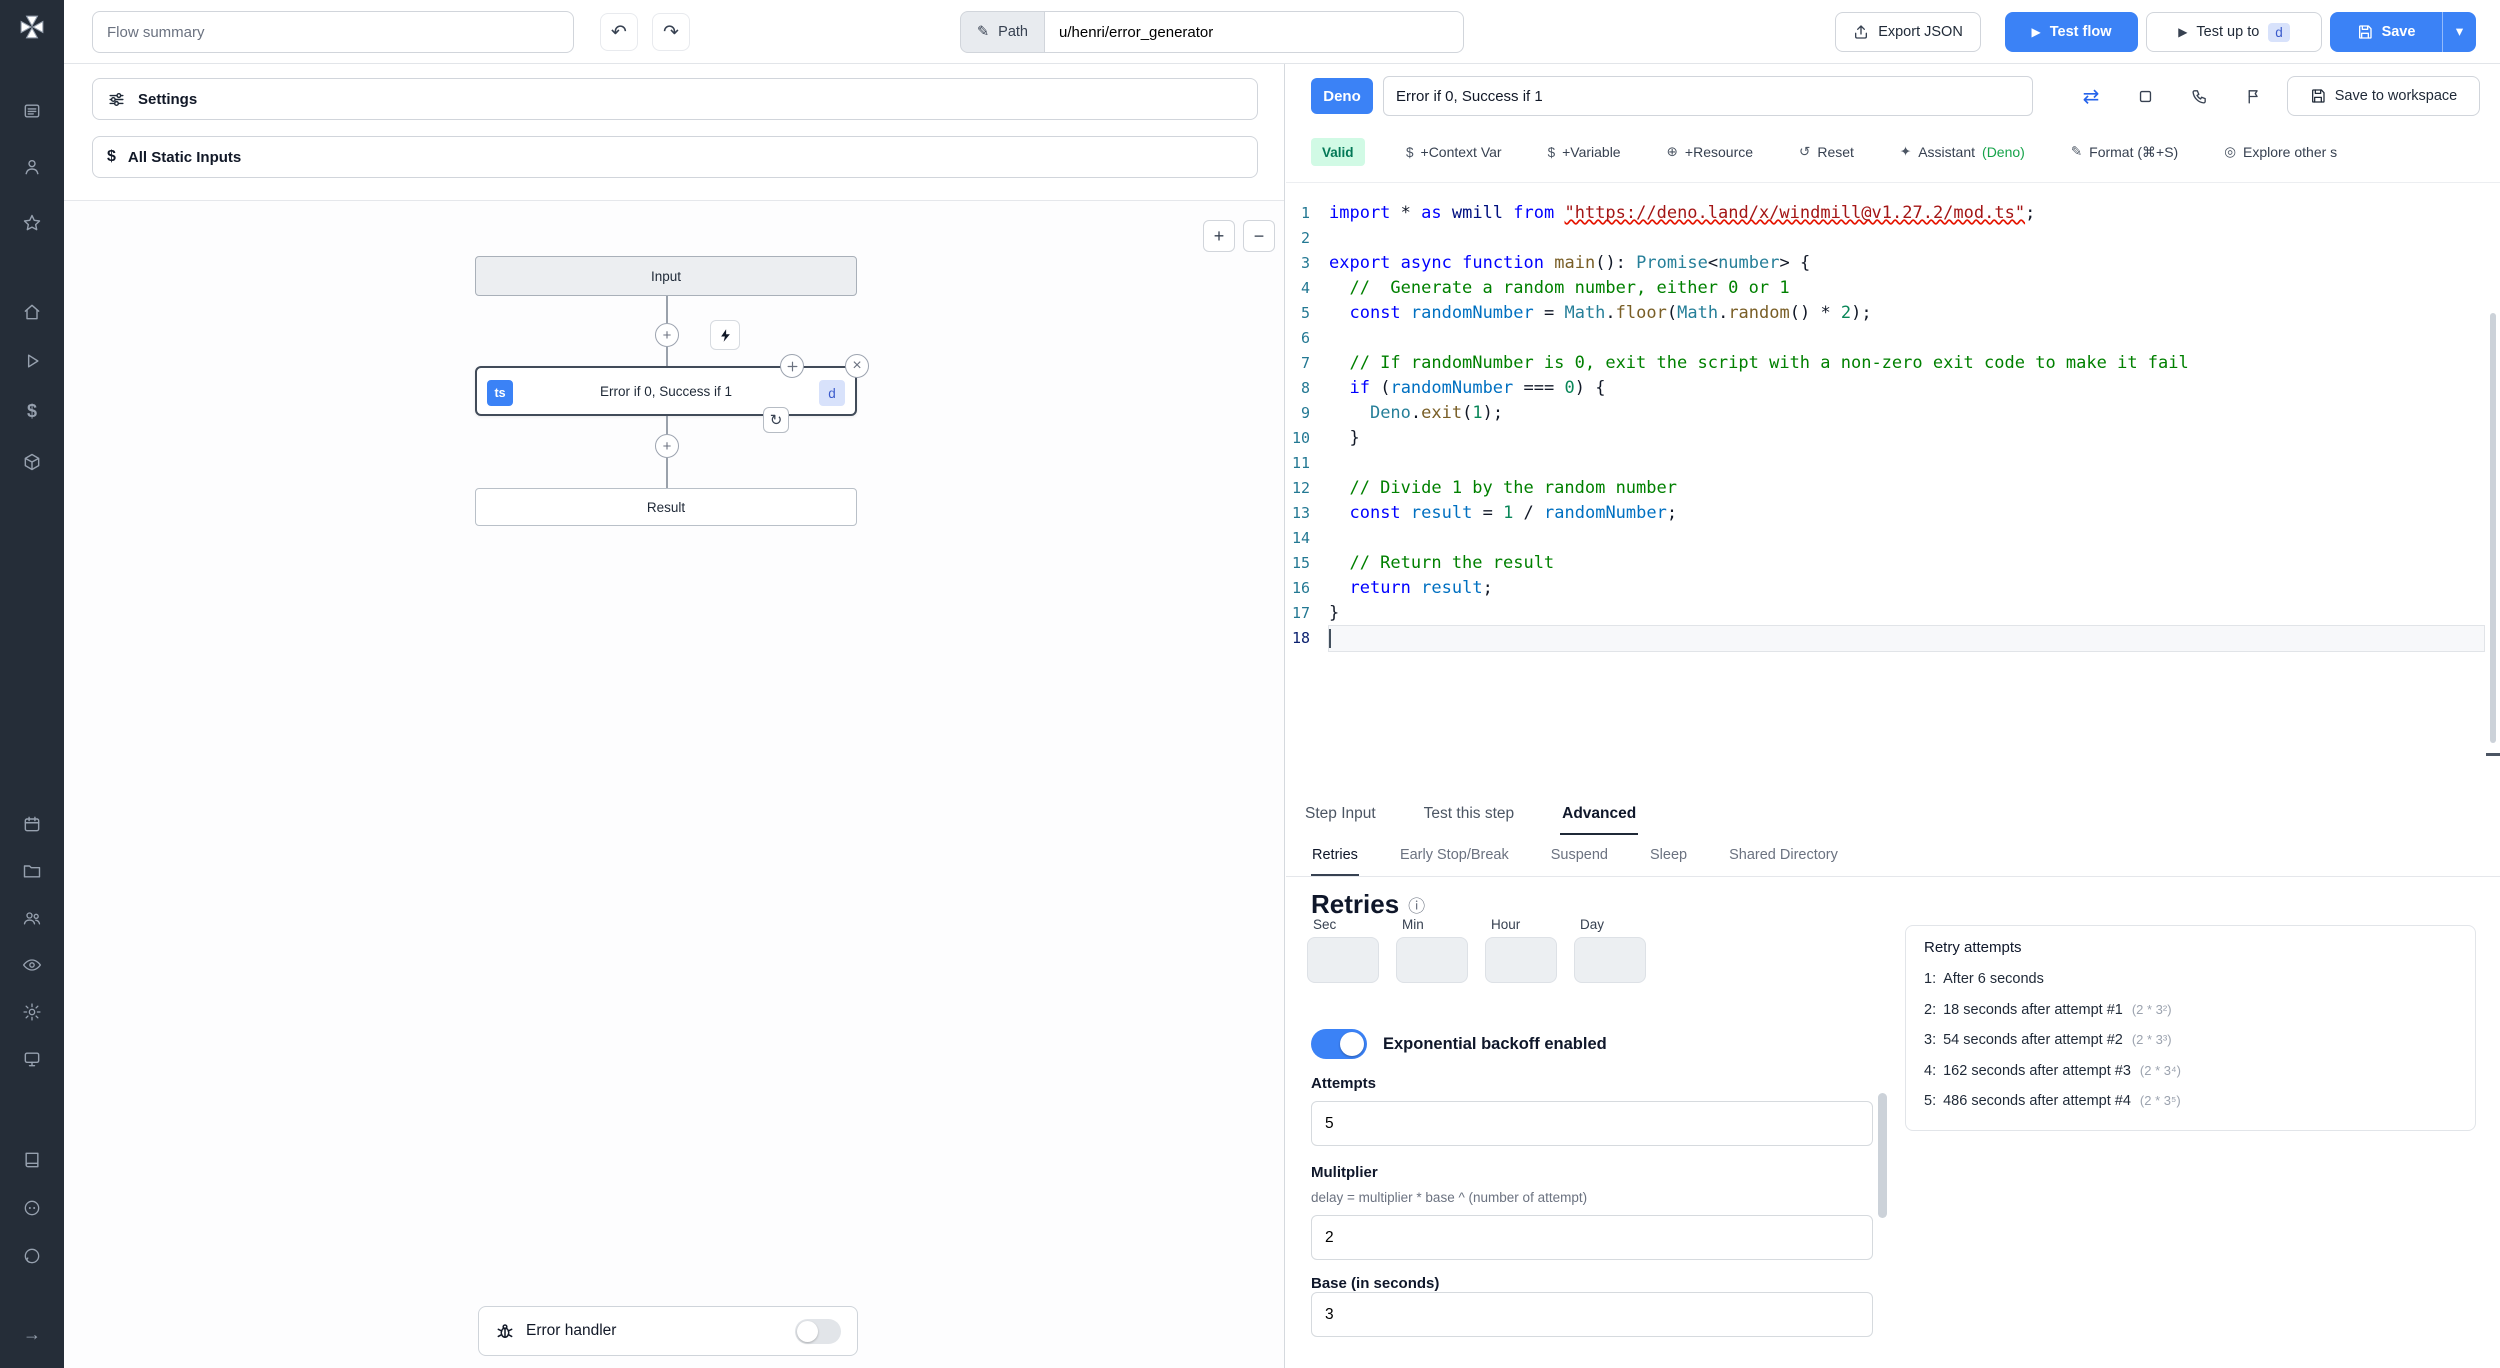 The height and width of the screenshot is (1368, 2500). Describe the element at coordinates (725, 335) in the screenshot. I see `trigger-bolt-button` at that location.